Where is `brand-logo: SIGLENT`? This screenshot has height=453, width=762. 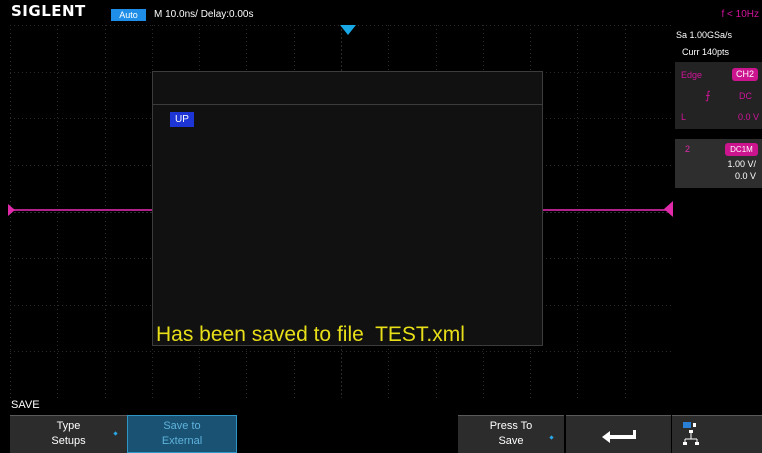 brand-logo: SIGLENT is located at coordinates (48, 11).